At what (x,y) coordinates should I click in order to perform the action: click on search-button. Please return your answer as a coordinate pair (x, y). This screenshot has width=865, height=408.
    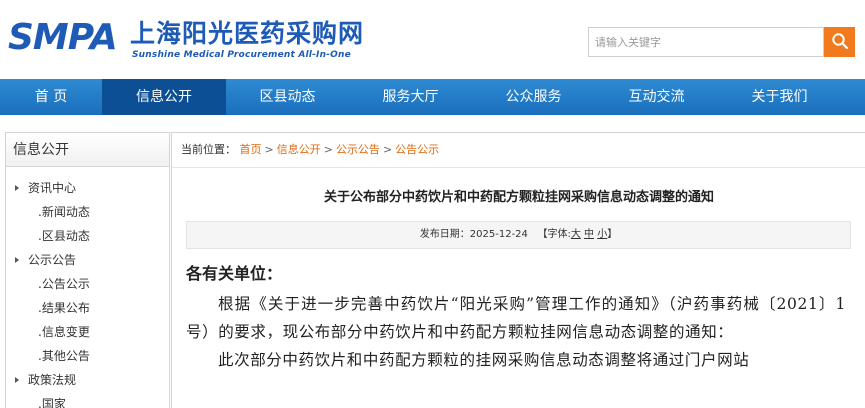
    Looking at the image, I should click on (839, 42).